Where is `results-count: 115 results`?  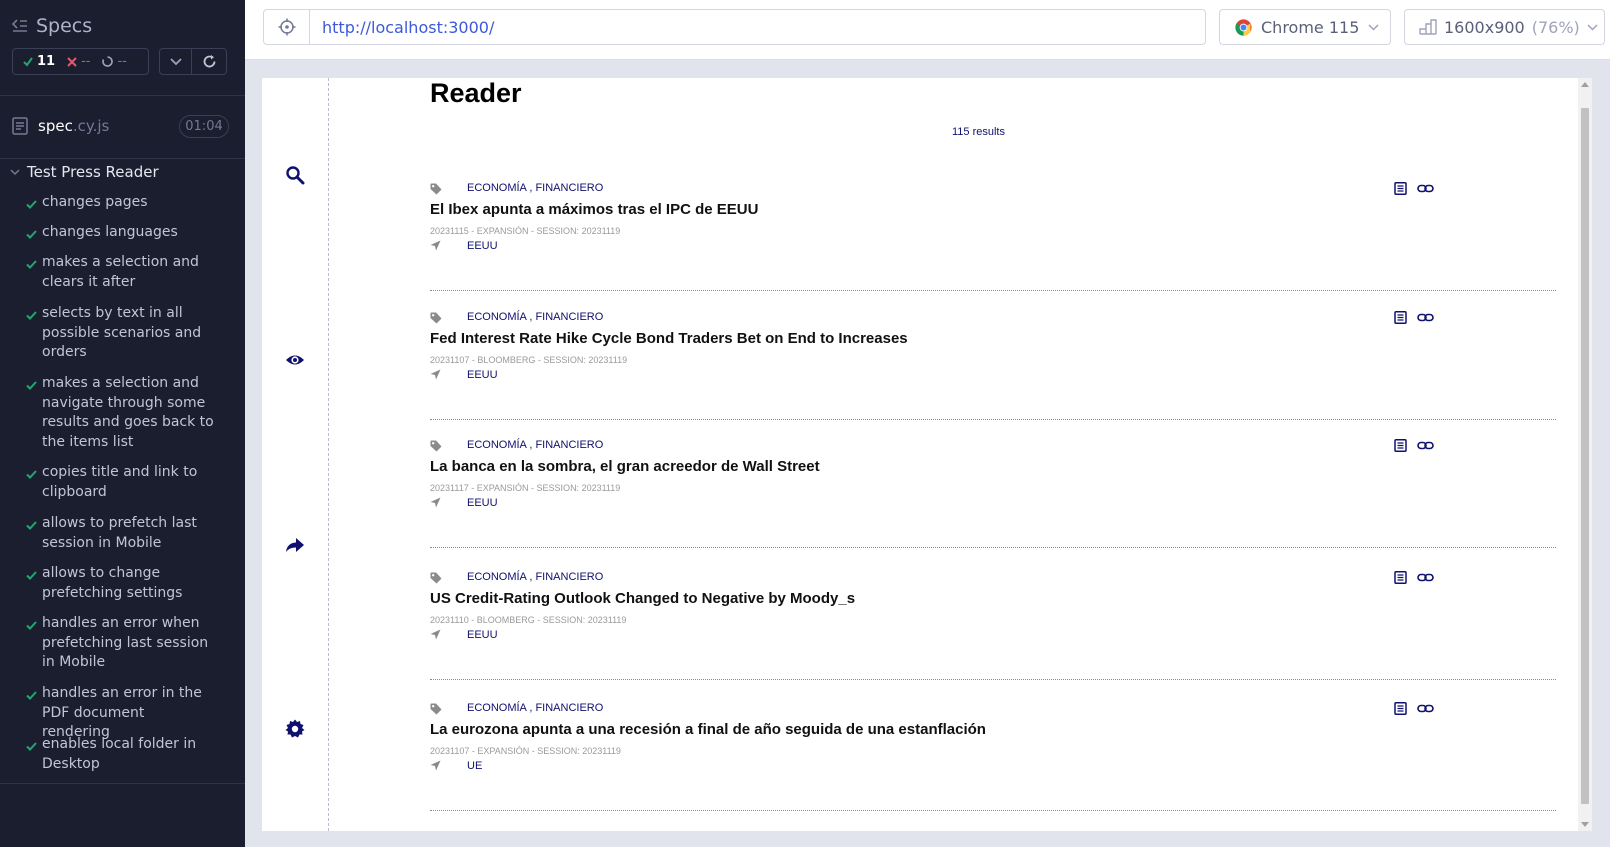
results-count: 115 results is located at coordinates (978, 132).